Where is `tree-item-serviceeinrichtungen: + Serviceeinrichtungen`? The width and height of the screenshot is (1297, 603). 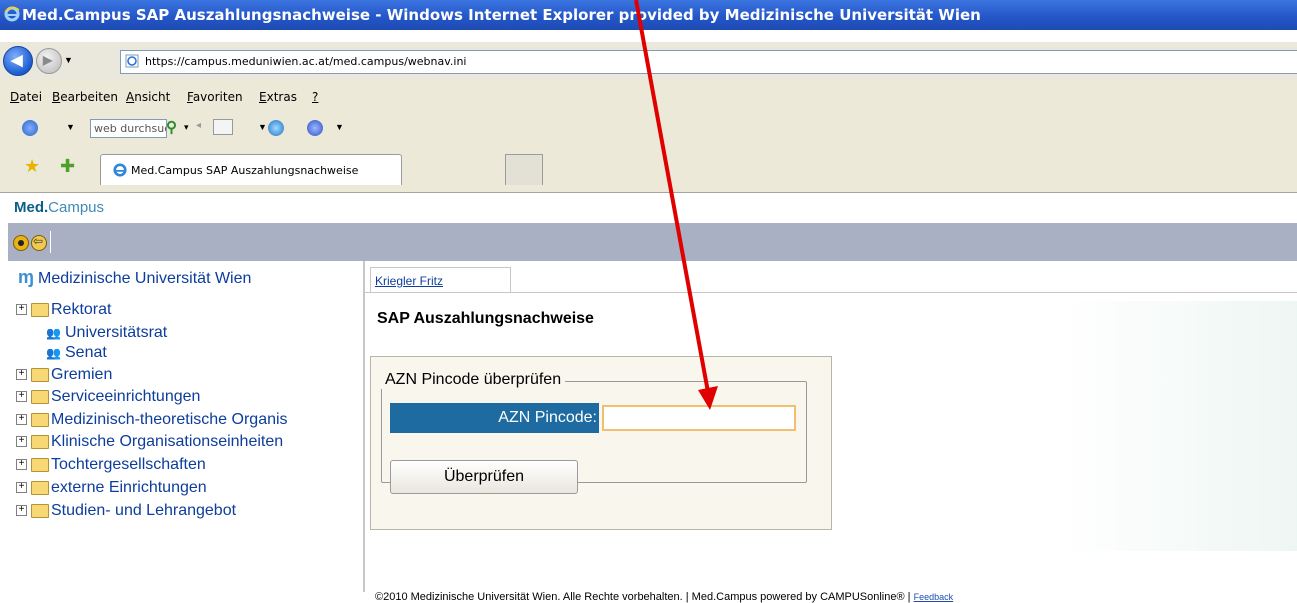
tree-item-serviceeinrichtungen: + Serviceeinrichtungen is located at coordinates (108, 397).